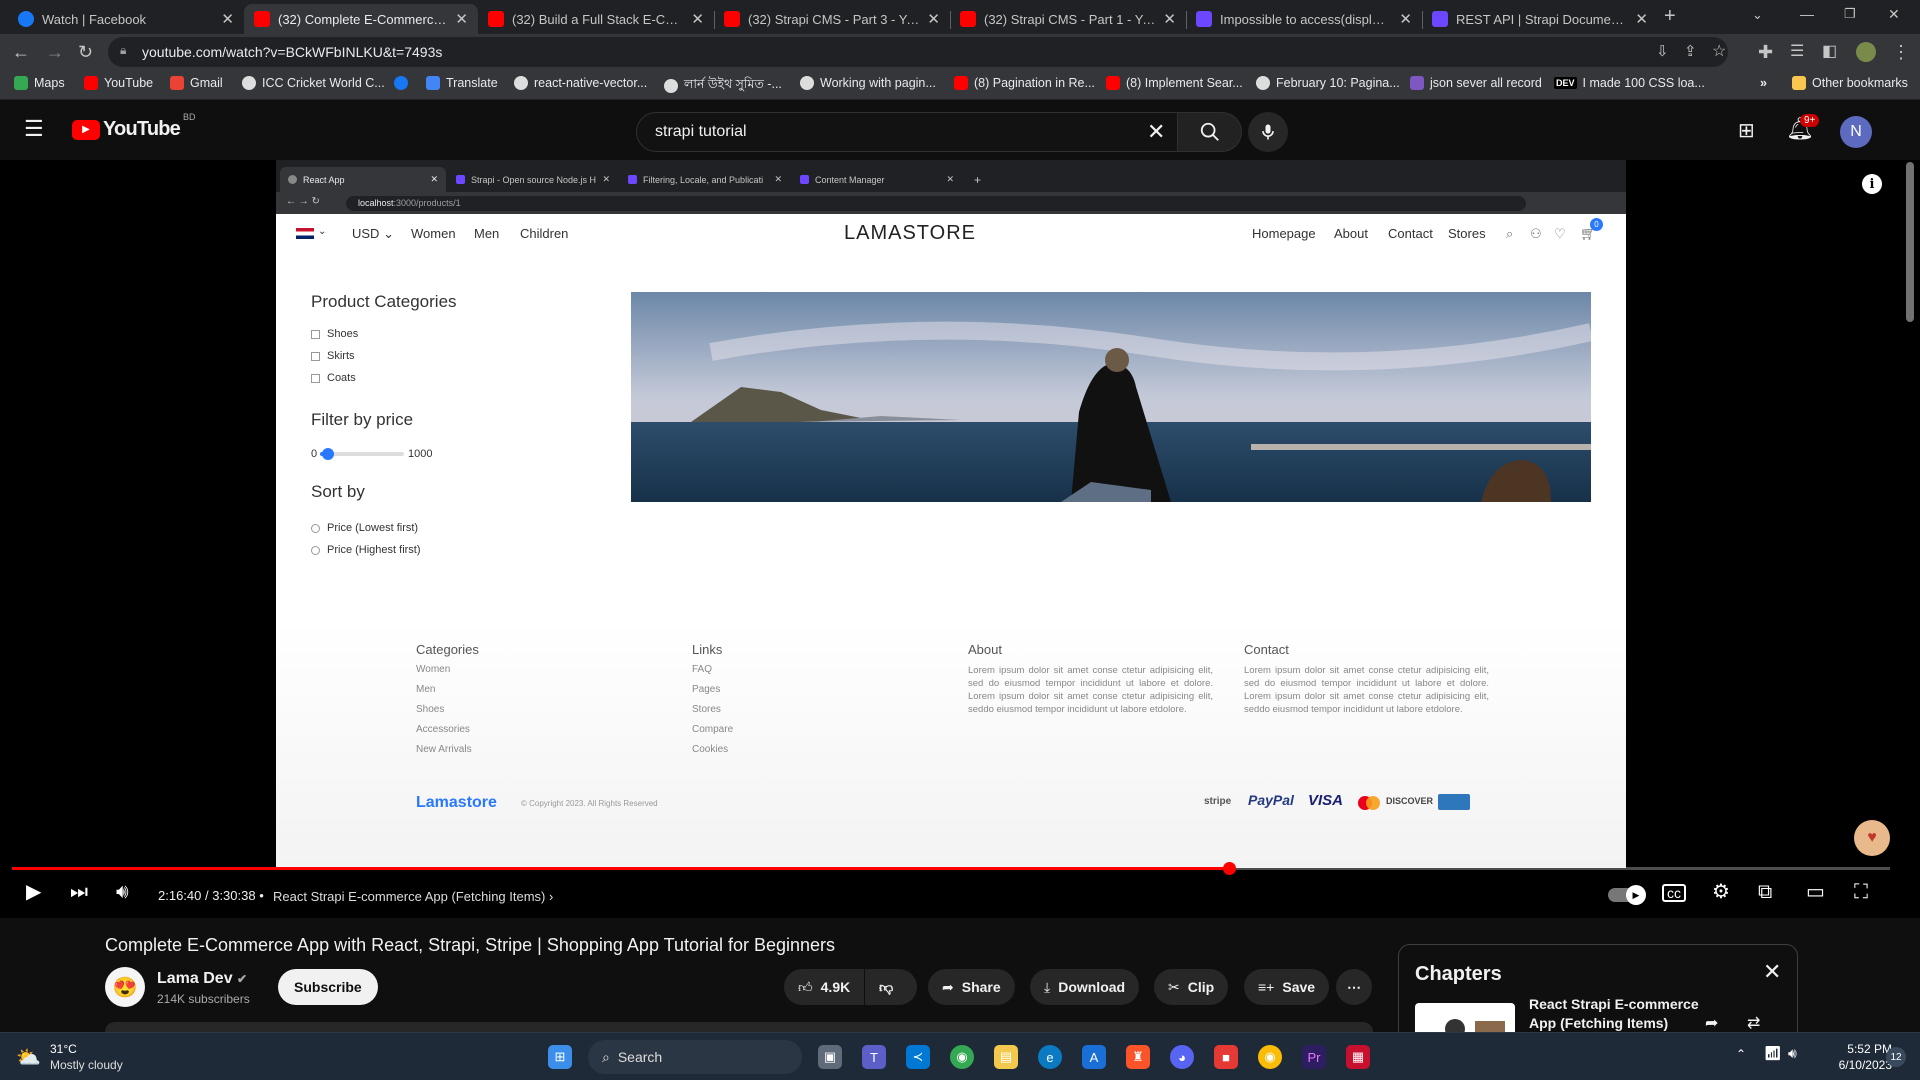  Describe the element at coordinates (79, 892) in the screenshot. I see `next-video-icon: ⏭︎` at that location.